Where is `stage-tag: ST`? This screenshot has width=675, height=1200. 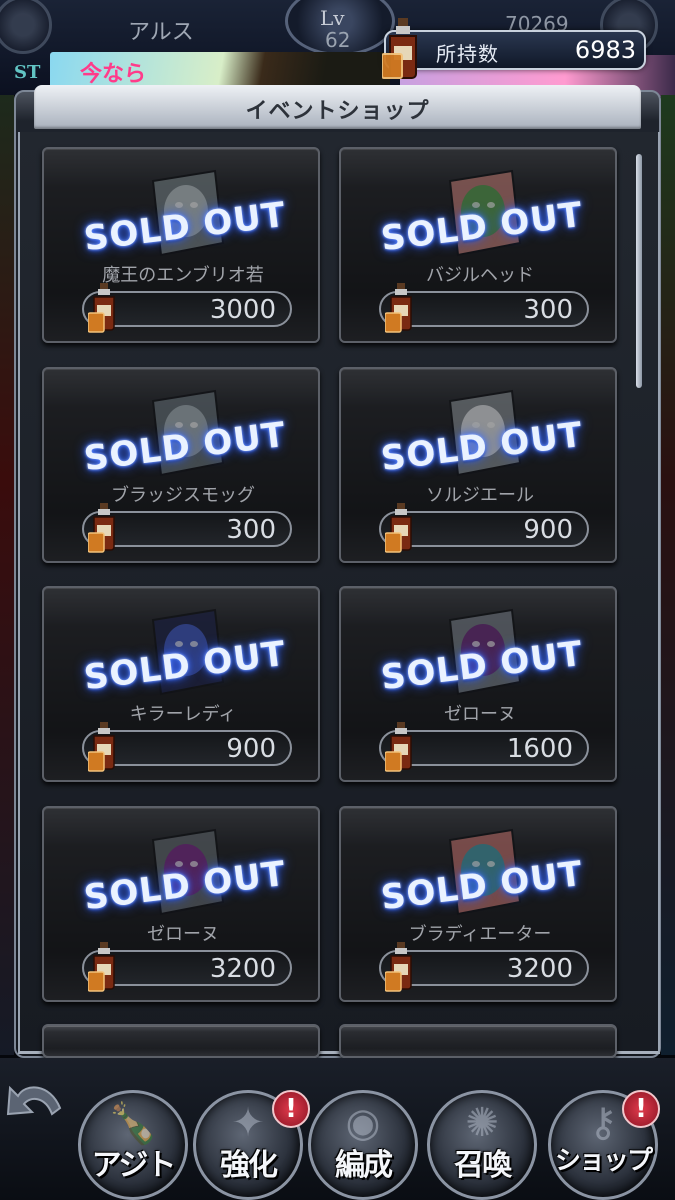 stage-tag: ST is located at coordinates (27, 72).